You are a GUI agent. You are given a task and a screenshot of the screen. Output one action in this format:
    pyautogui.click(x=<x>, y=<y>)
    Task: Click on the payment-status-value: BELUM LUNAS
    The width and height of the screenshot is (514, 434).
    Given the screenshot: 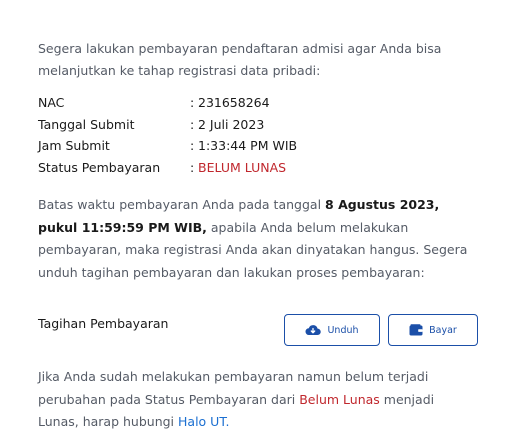 What is the action you would take?
    pyautogui.click(x=242, y=167)
    